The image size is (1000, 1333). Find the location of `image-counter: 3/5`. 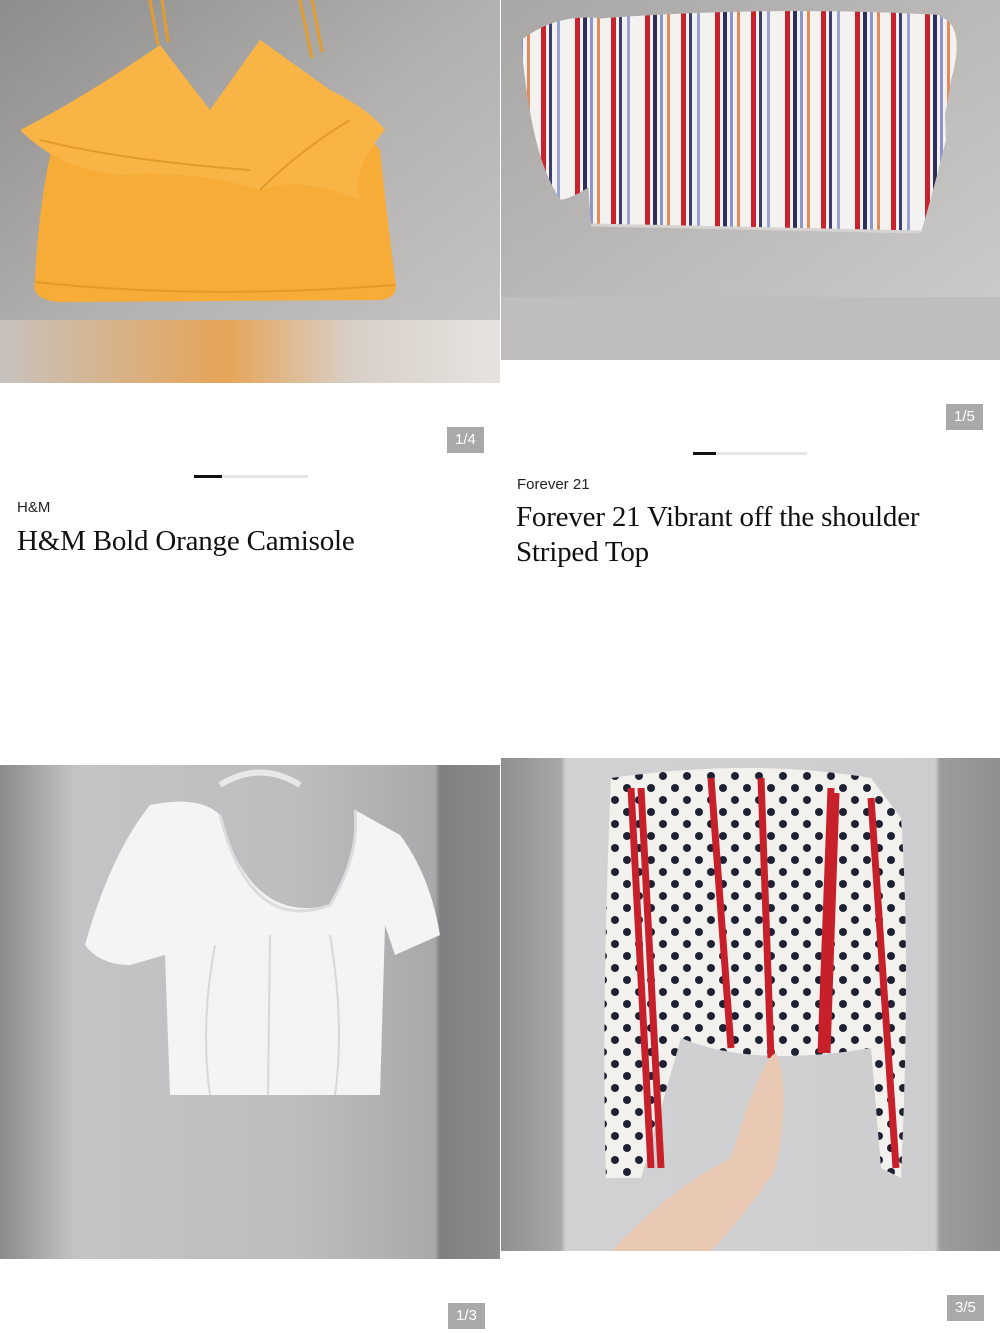

image-counter: 3/5 is located at coordinates (965, 1308).